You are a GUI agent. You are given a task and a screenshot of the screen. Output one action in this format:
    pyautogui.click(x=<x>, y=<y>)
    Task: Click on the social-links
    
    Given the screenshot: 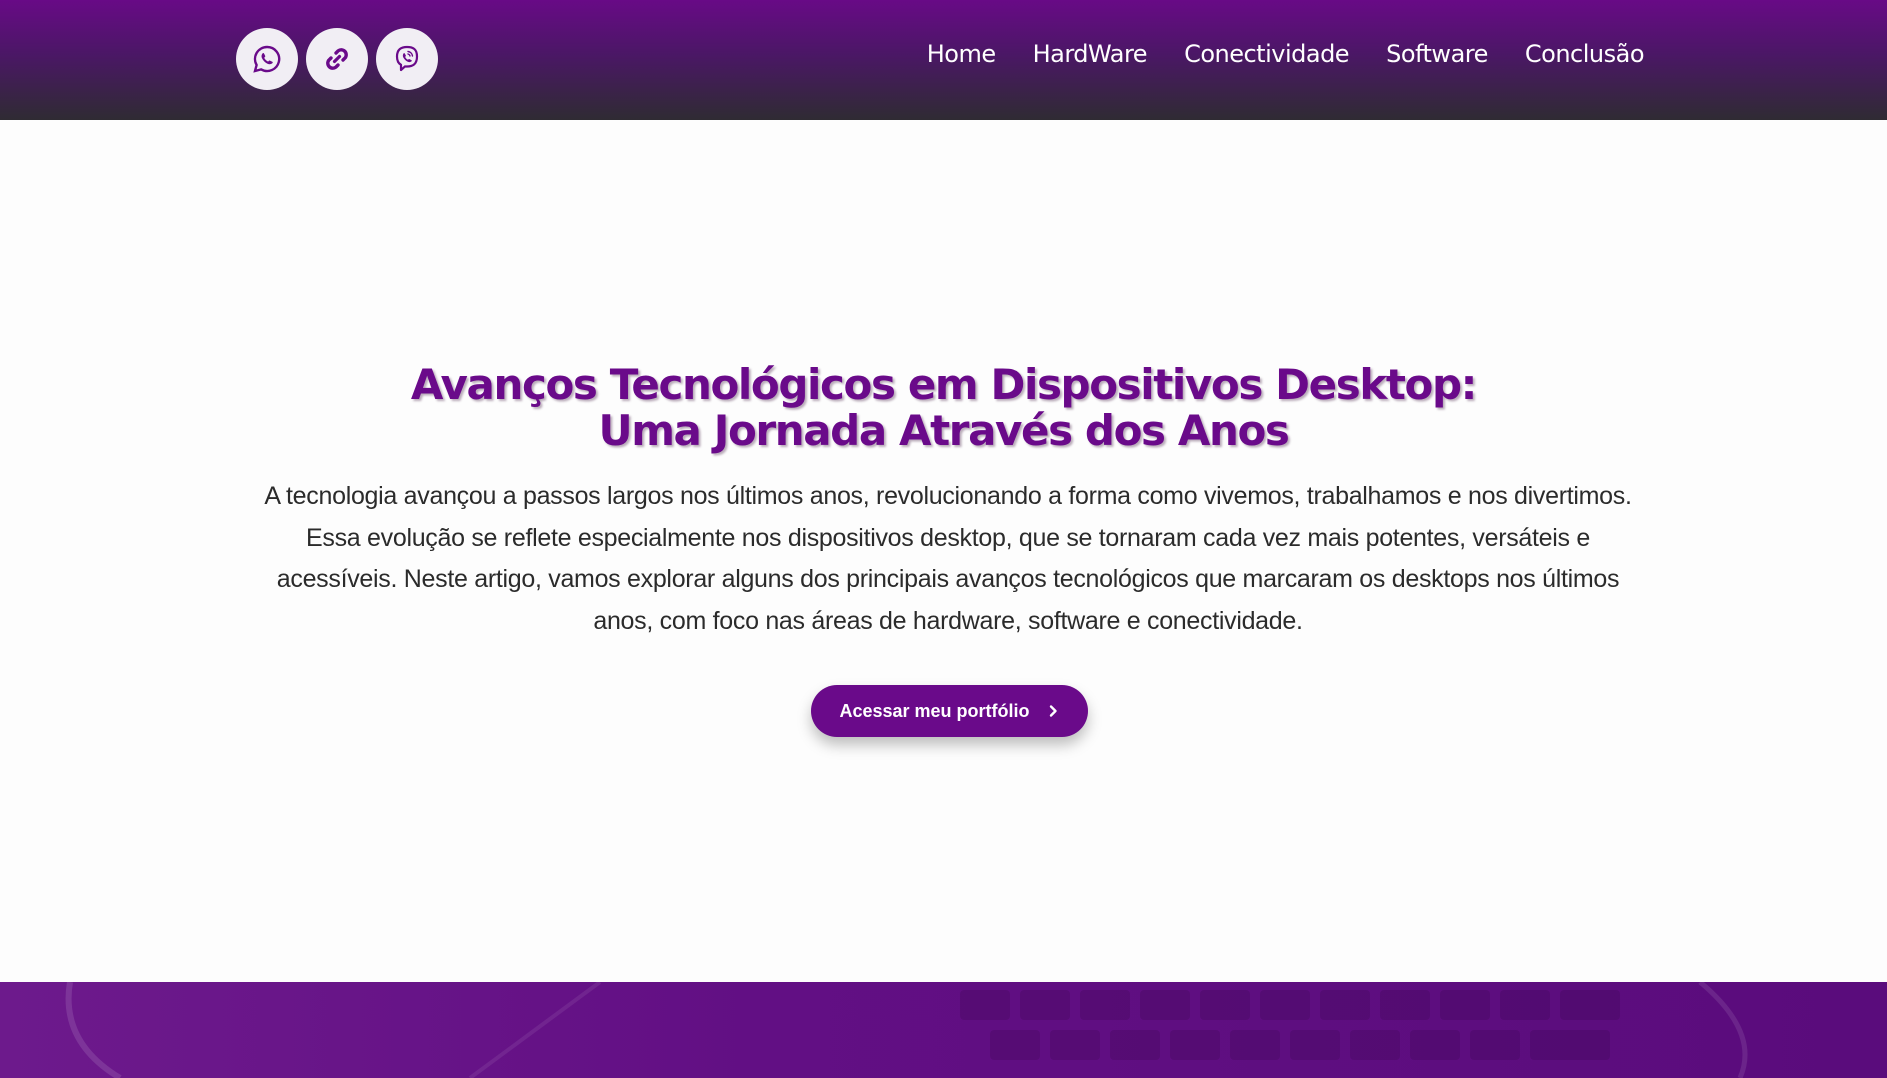 What is the action you would take?
    pyautogui.click(x=337, y=59)
    